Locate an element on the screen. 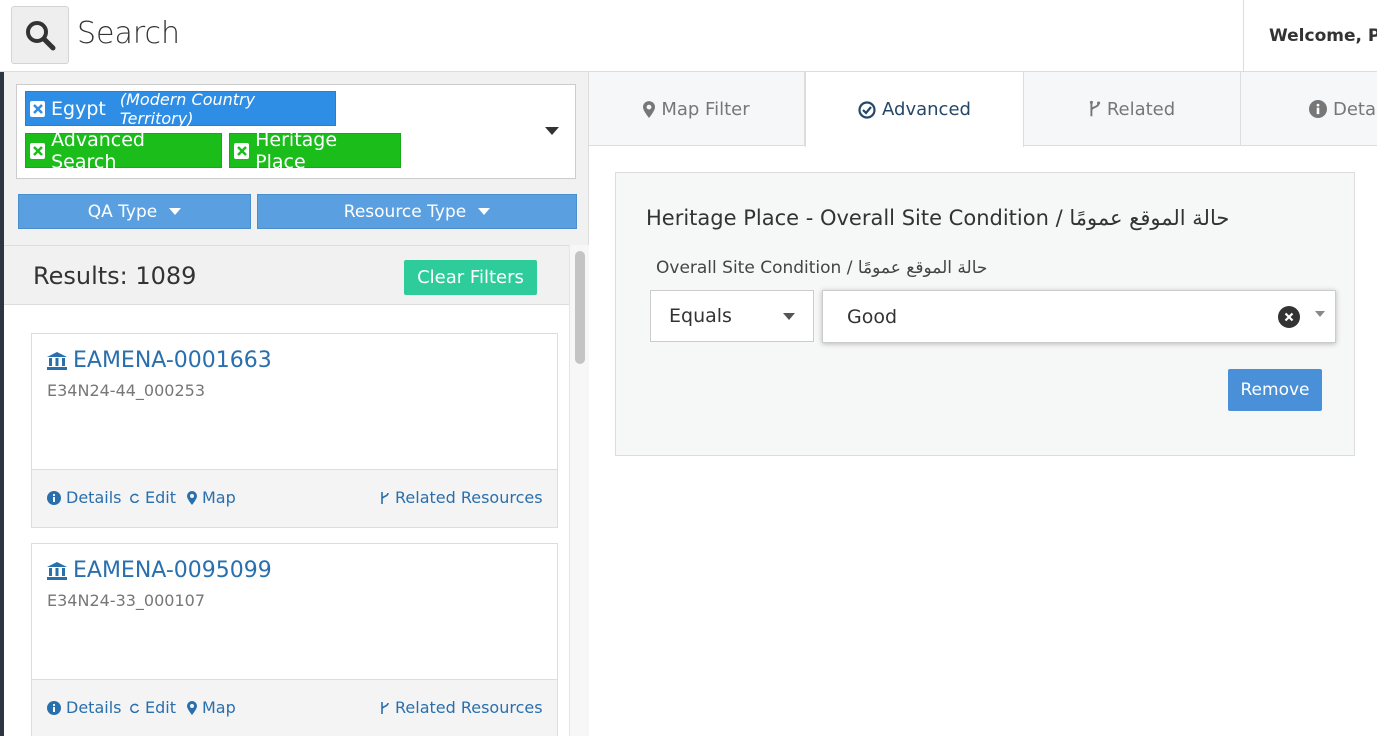 This screenshot has width=1377, height=736. qa-type-dropdown: QA Type is located at coordinates (134, 211).